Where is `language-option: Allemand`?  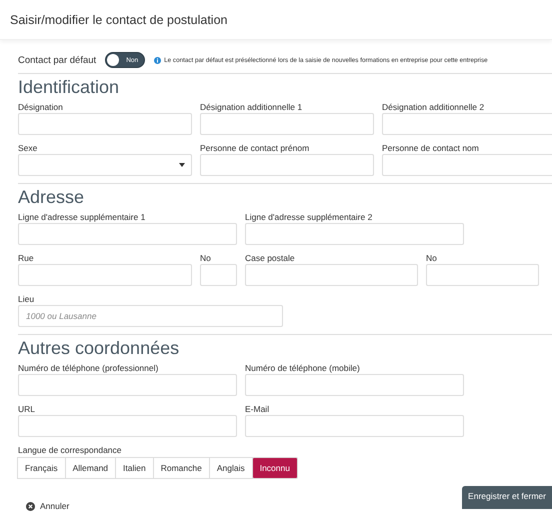 language-option: Allemand is located at coordinates (90, 468).